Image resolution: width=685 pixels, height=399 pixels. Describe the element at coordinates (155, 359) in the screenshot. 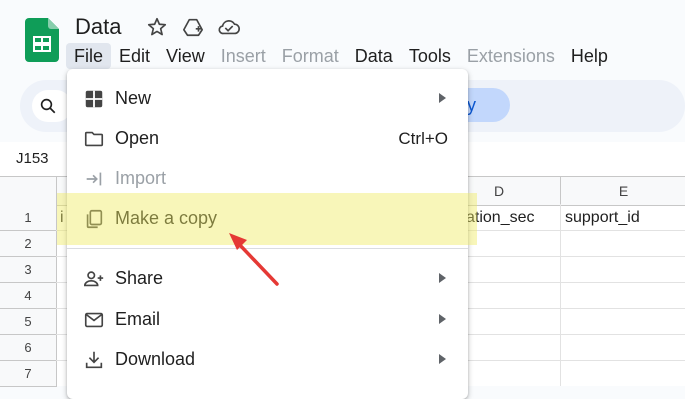

I see `menu-item-download-label: Download` at that location.